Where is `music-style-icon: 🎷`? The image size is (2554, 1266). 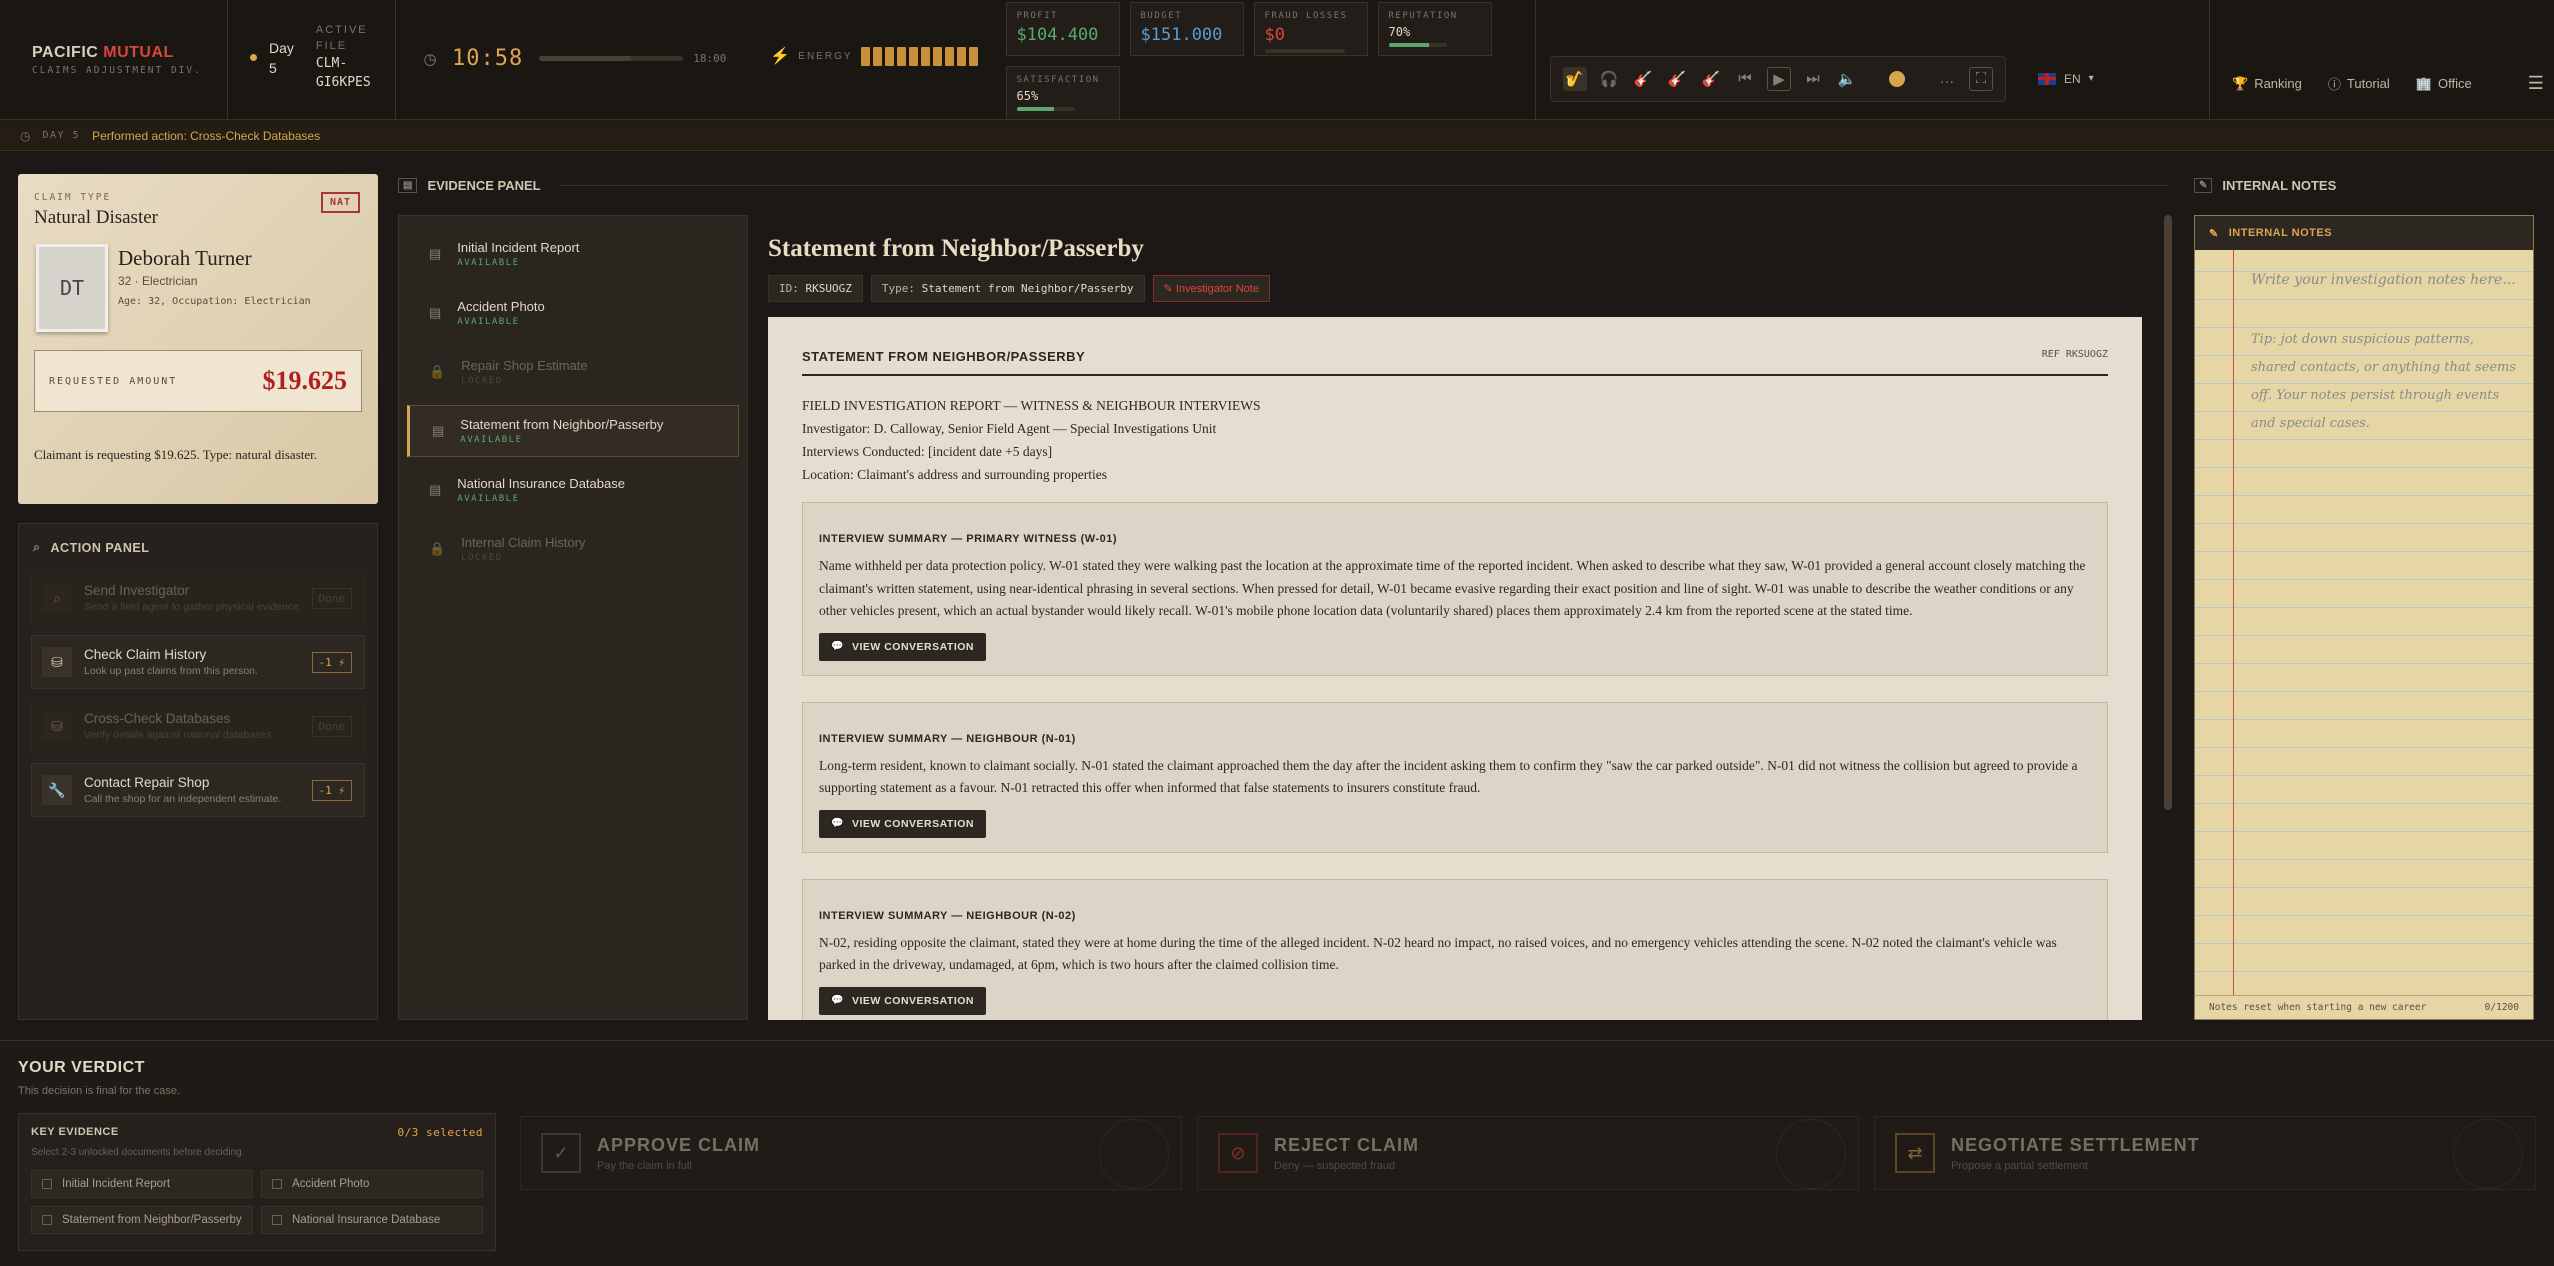
music-style-icon: 🎷 is located at coordinates (1575, 78).